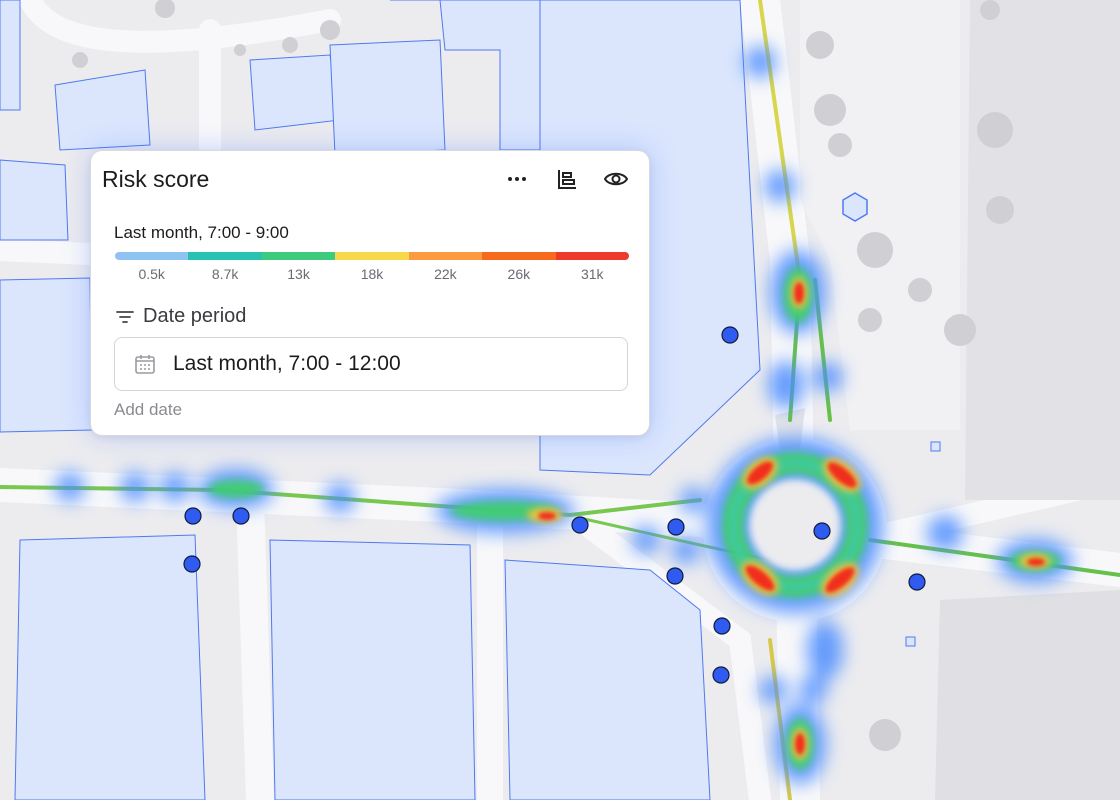 This screenshot has width=1120, height=800. I want to click on eye-icon, so click(616, 179).